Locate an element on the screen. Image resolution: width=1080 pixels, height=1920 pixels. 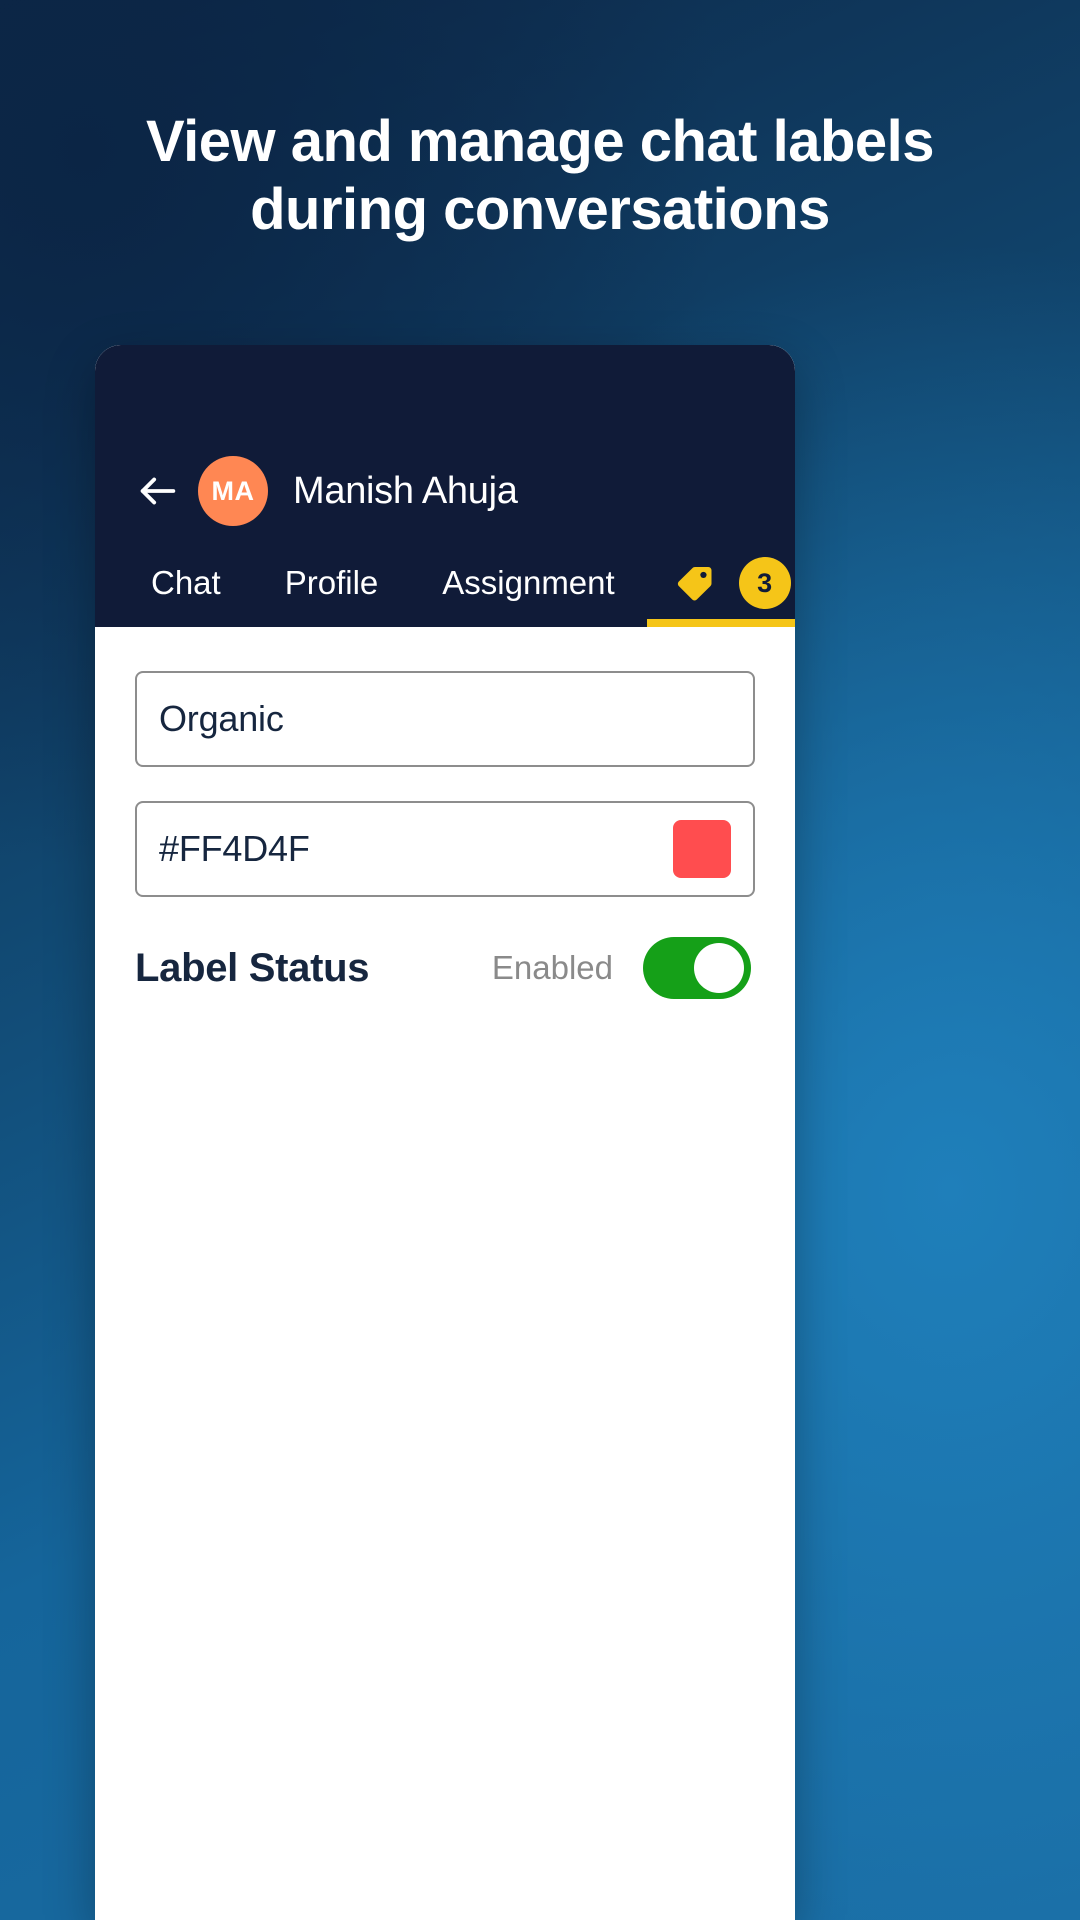
label-status-state: Enabled is located at coordinates (552, 967).